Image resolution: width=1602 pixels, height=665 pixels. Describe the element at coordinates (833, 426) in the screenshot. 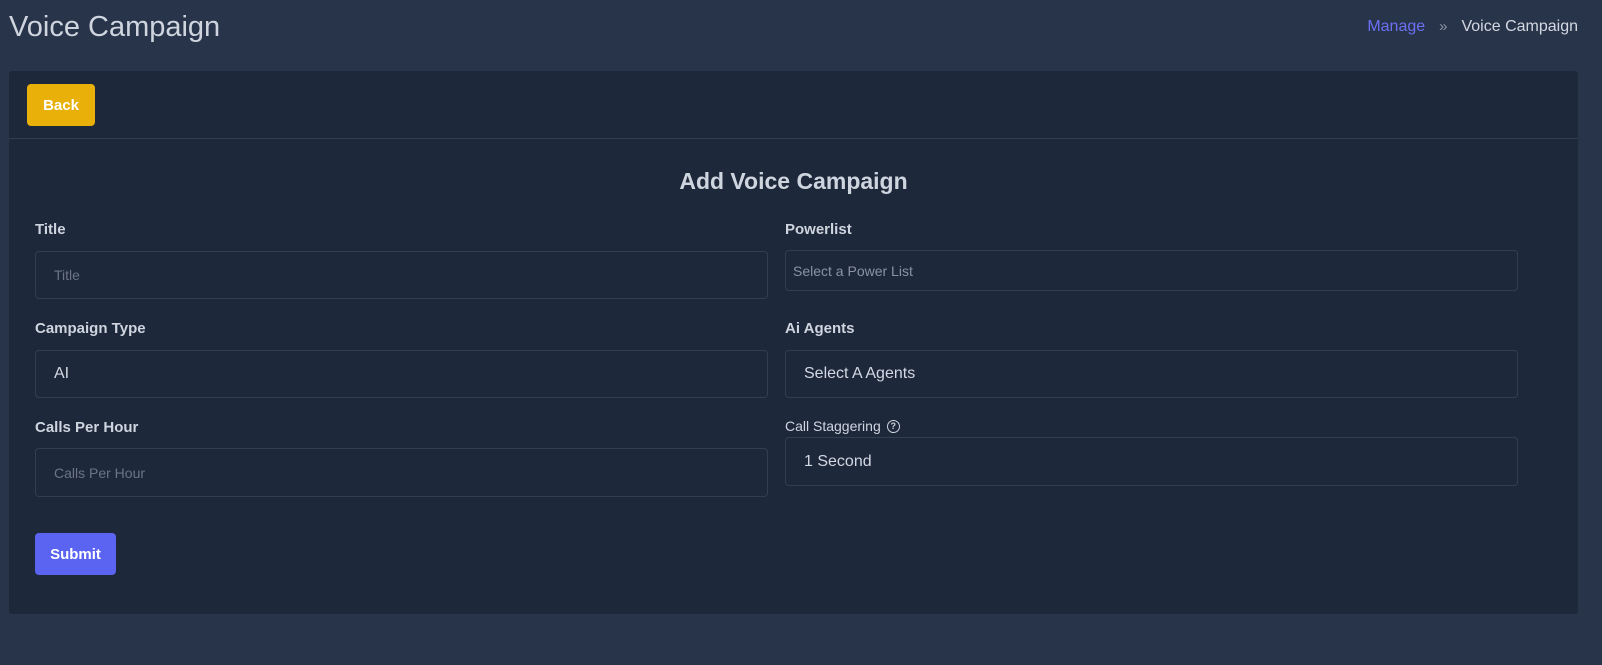

I see `call-staggering-label: Call Staggering` at that location.